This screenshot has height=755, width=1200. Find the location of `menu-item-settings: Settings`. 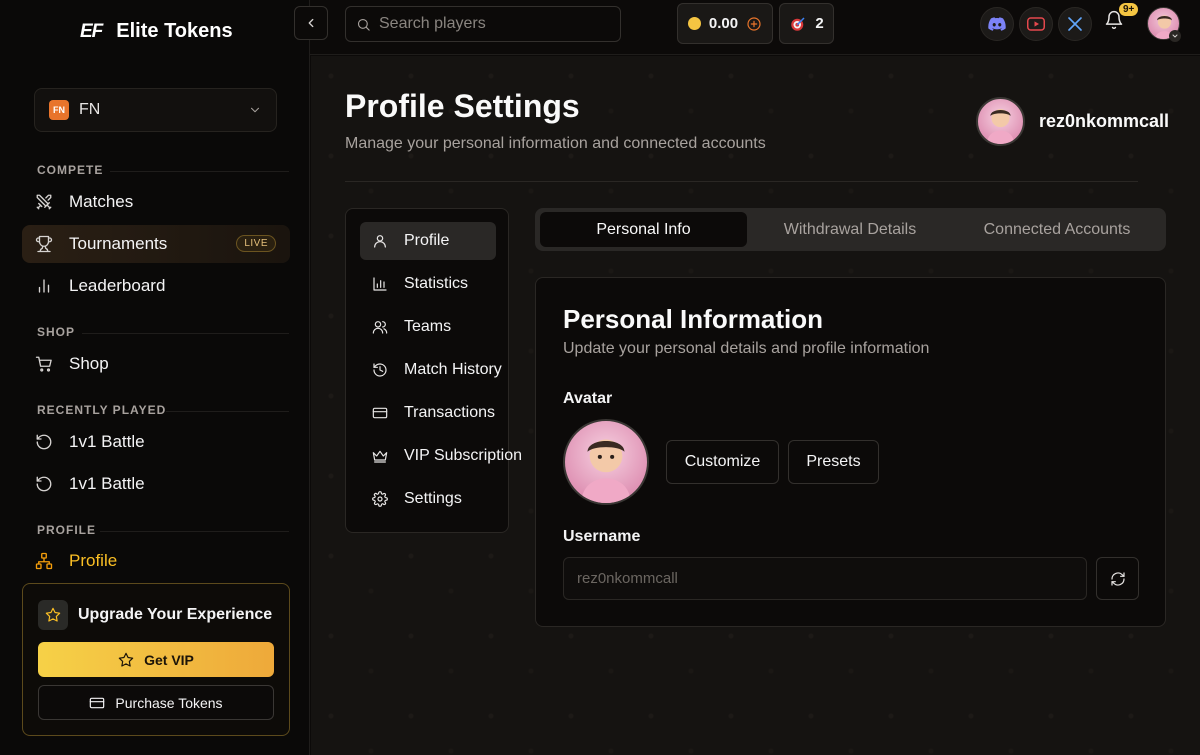

menu-item-settings: Settings is located at coordinates (428, 499).